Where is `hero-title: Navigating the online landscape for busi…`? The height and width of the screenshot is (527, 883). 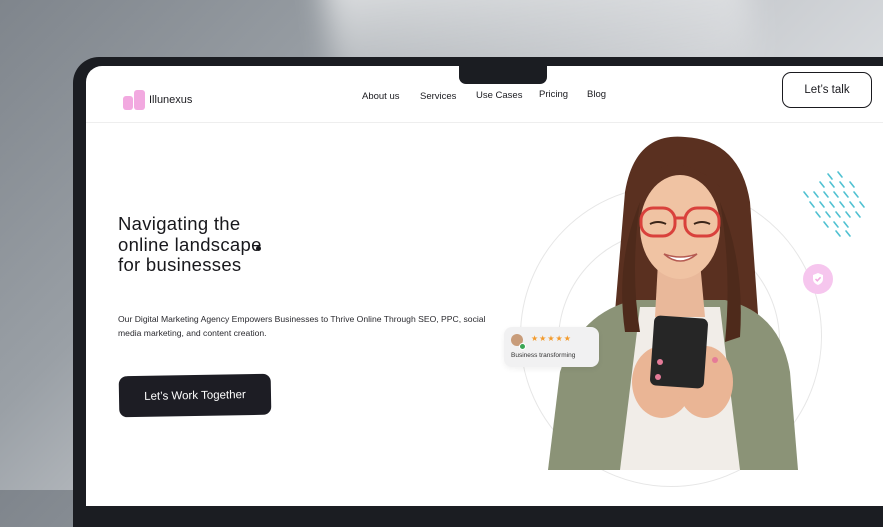
hero-title: Navigating the online landscape for busi… is located at coordinates (190, 244).